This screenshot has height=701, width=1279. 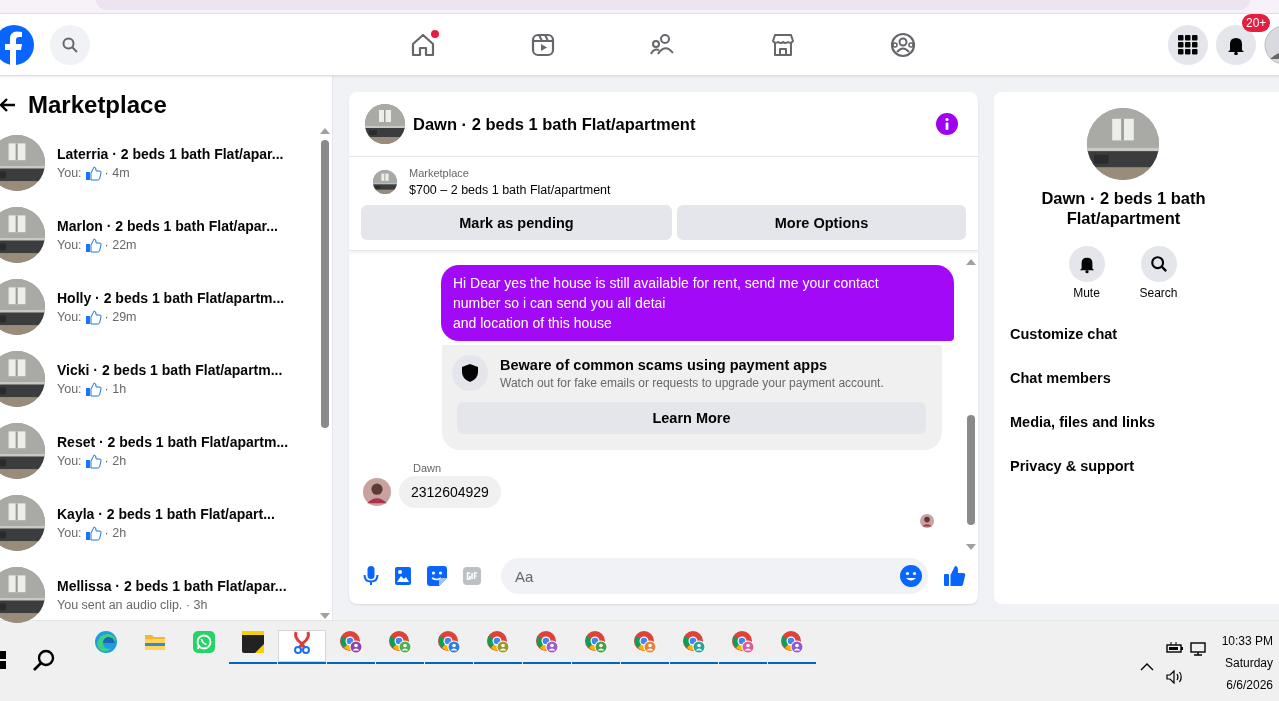 I want to click on conversation-item: Laterria · 2 beds 1 bath Flat/apar... You: · 4m, so click(x=159, y=163).